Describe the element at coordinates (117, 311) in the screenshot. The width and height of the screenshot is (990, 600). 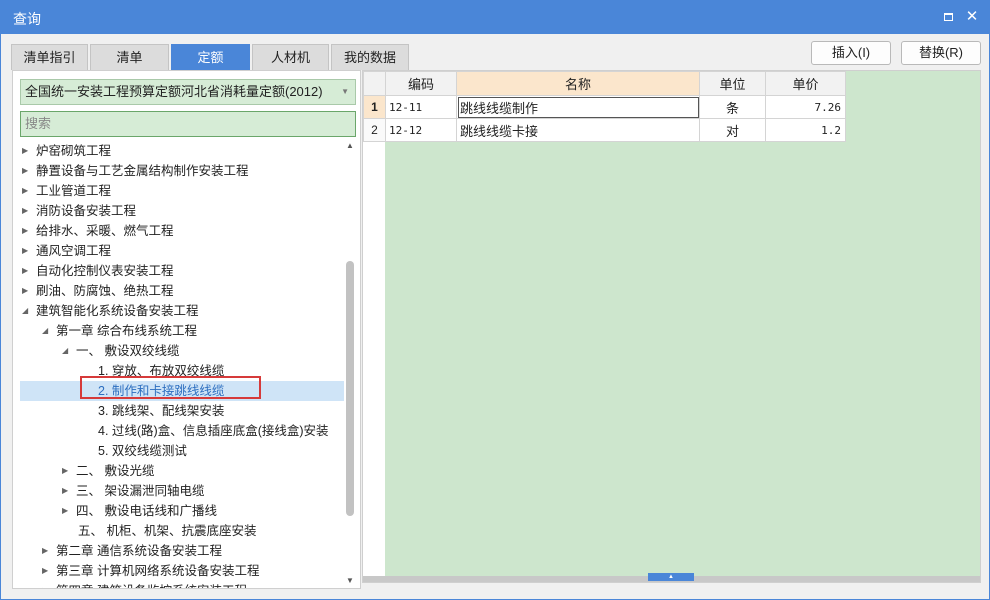
I see `tree-node-label: 建筑智能化系统设备安装工程` at that location.